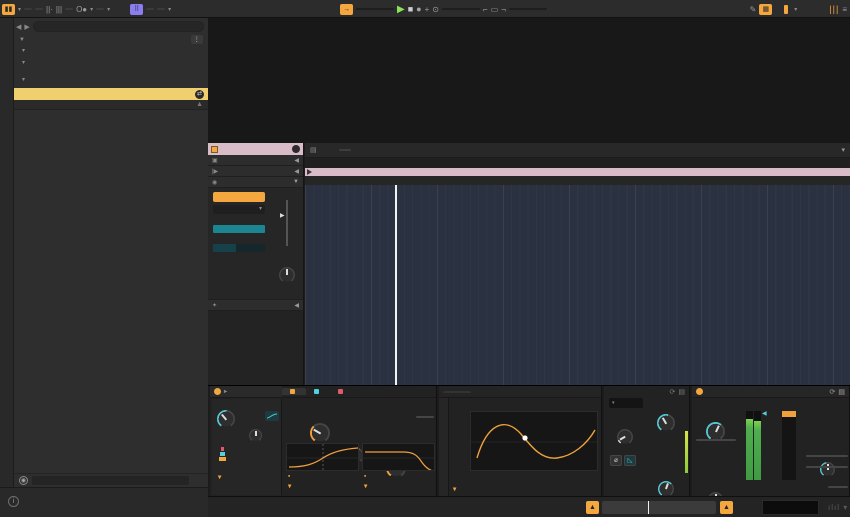 This screenshot has height=517, width=850. Describe the element at coordinates (699, 391) in the screenshot. I see `limiter-power-icon` at that location.